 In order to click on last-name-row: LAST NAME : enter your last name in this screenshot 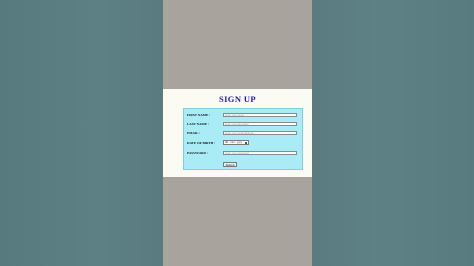, I will do `click(243, 124)`.